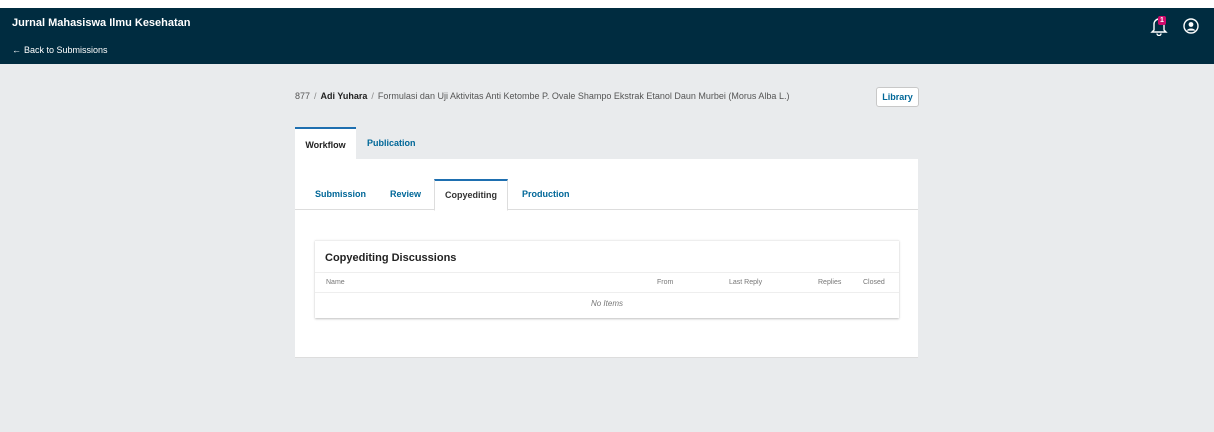  Describe the element at coordinates (897, 97) in the screenshot. I see `library-button: Library` at that location.